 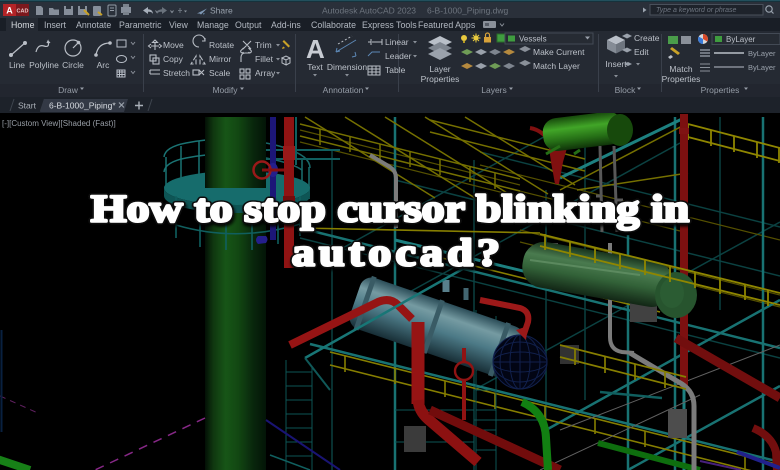 What do you see at coordinates (68, 90) in the screenshot?
I see `svg-text: Draw` at bounding box center [68, 90].